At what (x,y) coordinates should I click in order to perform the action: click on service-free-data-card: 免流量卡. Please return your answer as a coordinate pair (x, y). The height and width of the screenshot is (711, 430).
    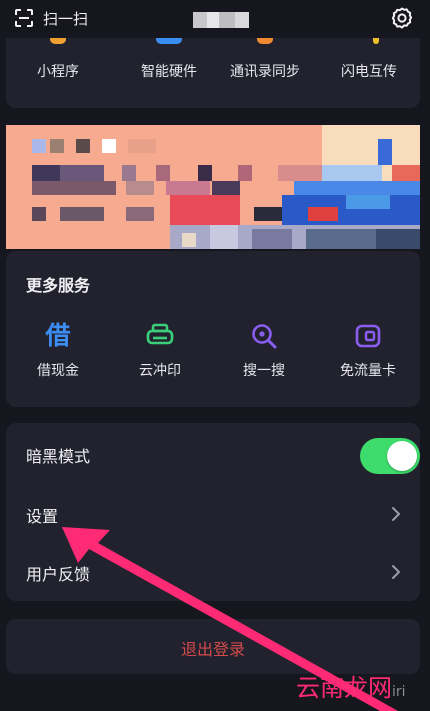
    Looking at the image, I should click on (368, 351).